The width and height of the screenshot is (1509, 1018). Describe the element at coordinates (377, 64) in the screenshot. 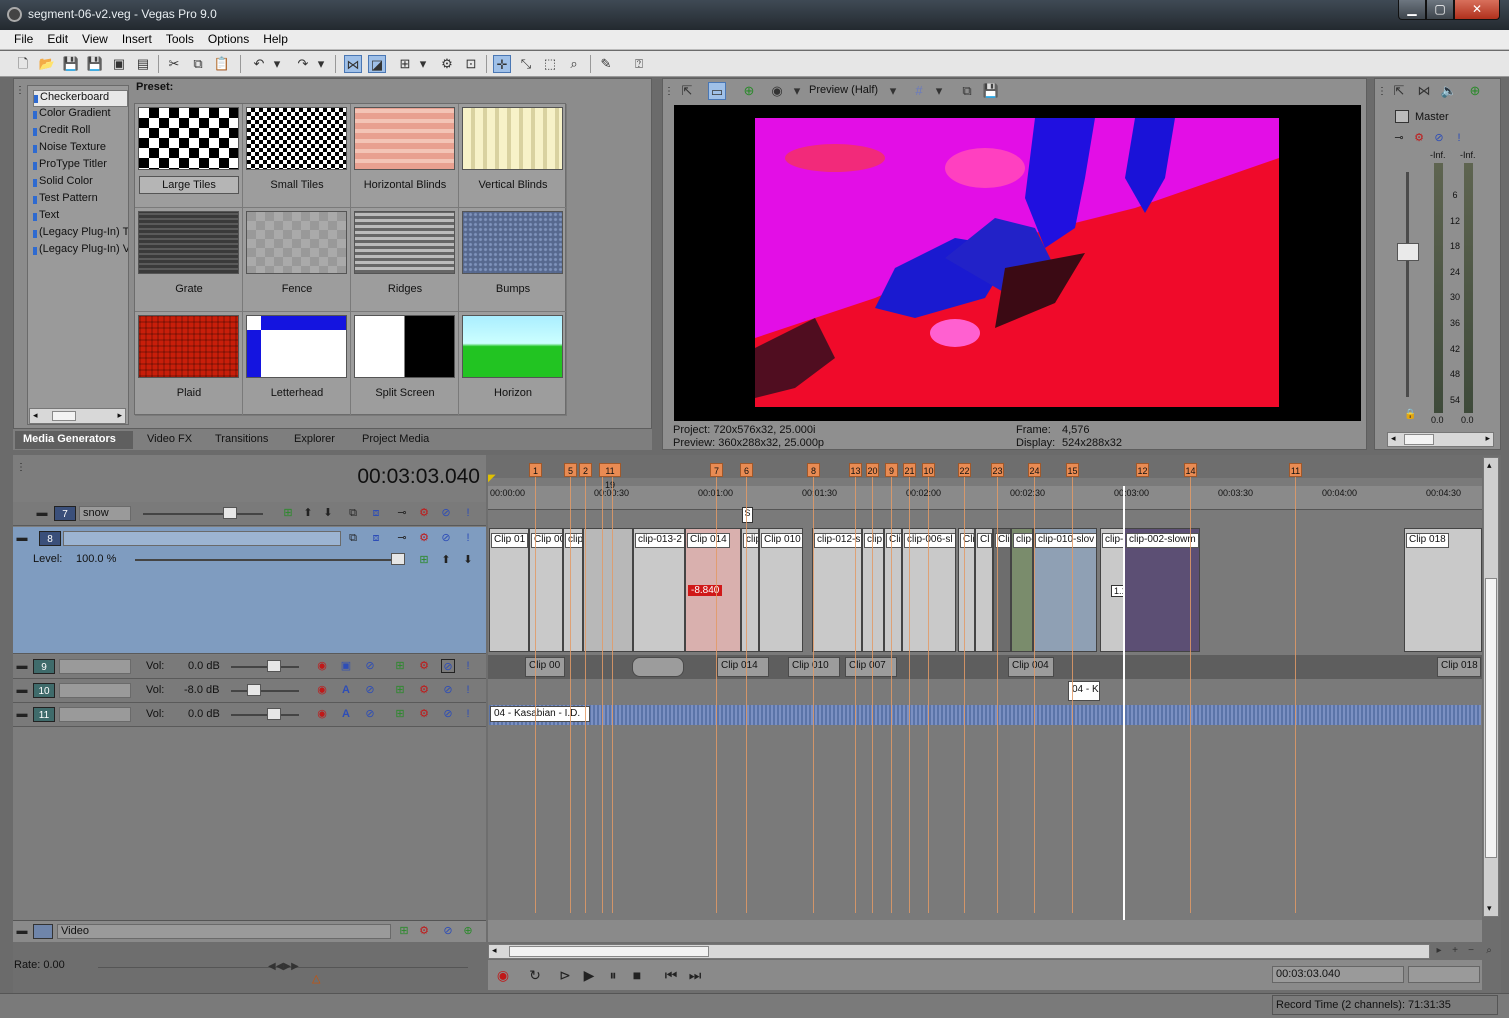

I see `auto-crossfade-icon: ◪` at that location.